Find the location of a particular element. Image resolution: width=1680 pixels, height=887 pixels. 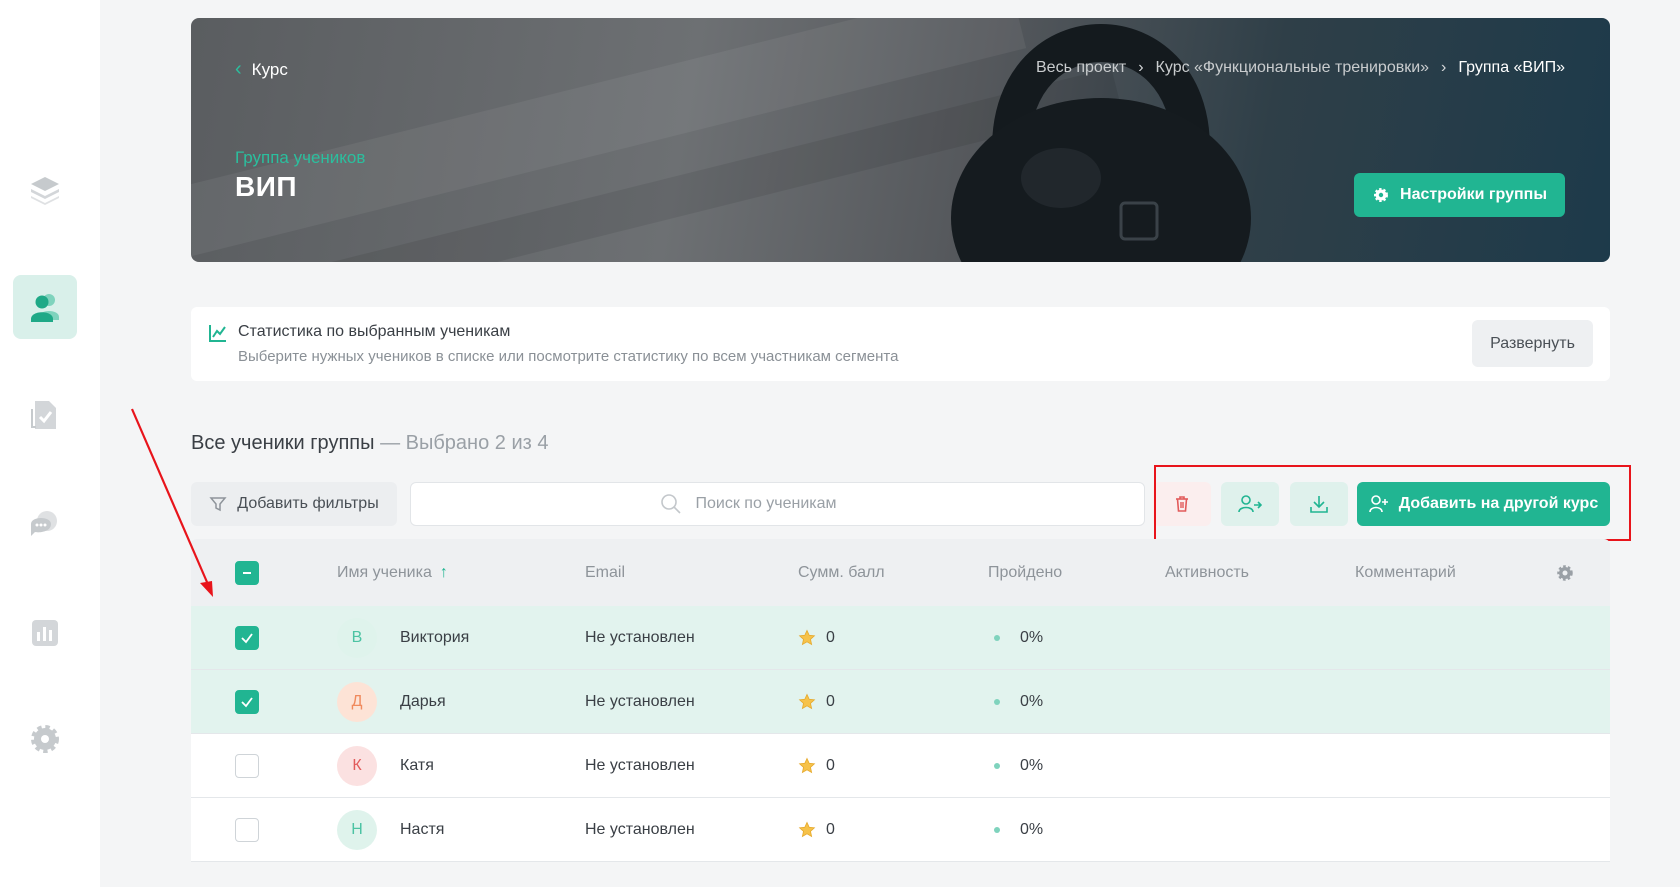

sidebar-item-courses is located at coordinates (45, 190).